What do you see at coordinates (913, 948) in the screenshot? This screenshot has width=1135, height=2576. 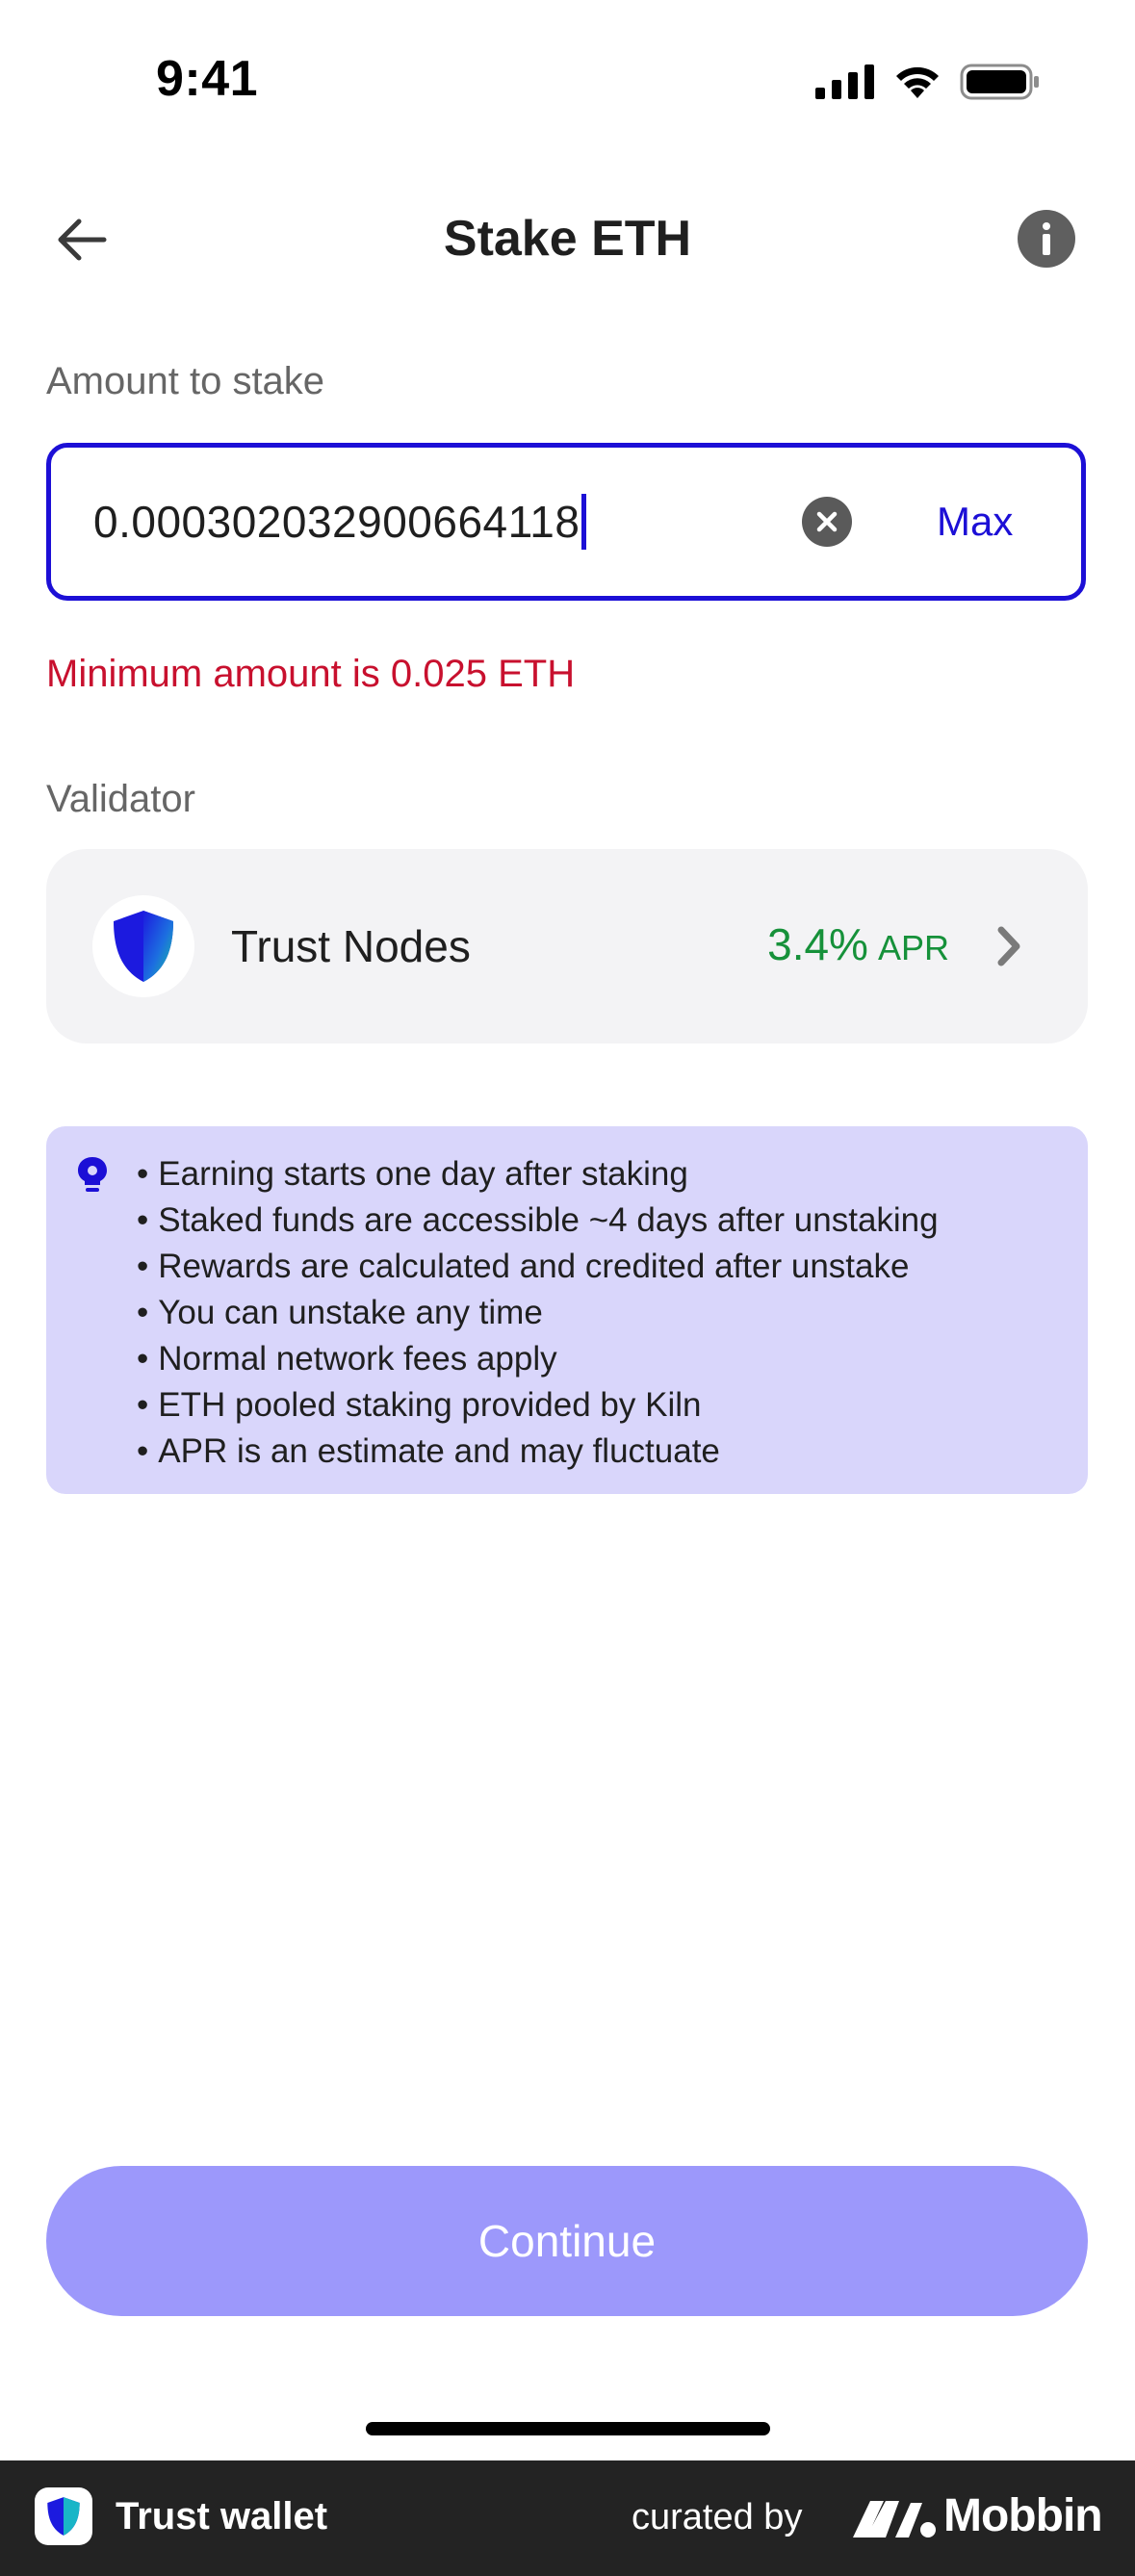 I see `apr-unit: APR` at bounding box center [913, 948].